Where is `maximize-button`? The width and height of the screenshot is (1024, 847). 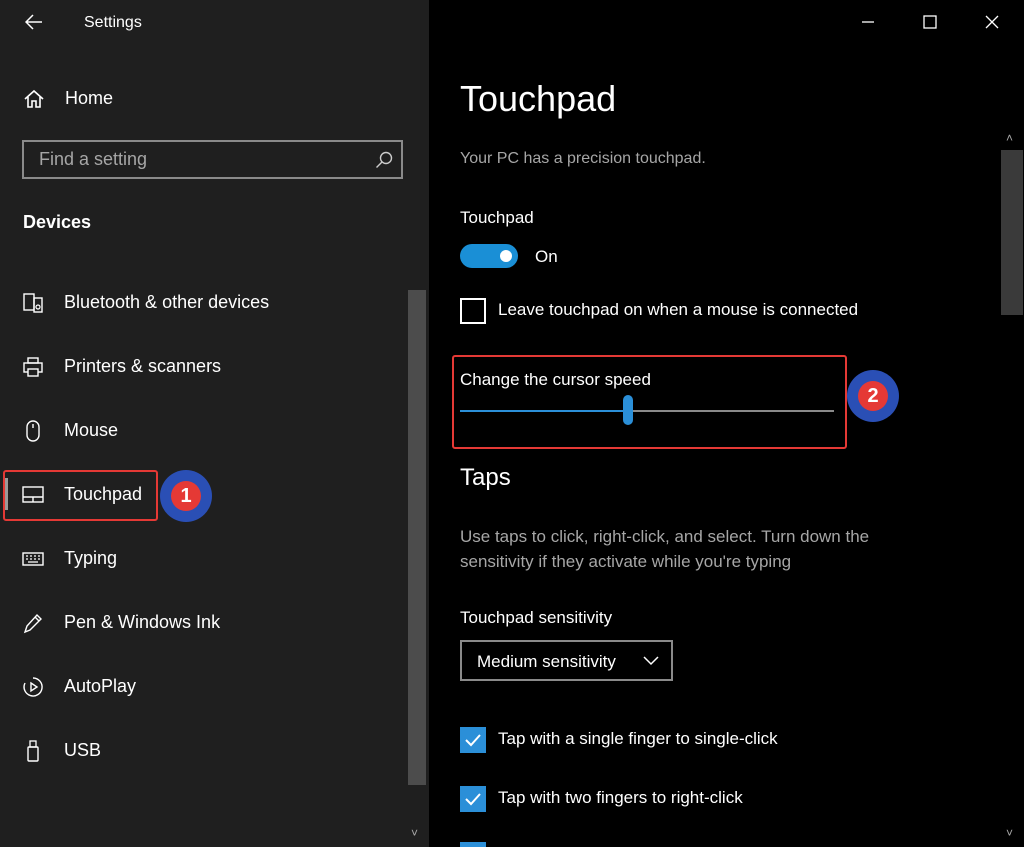 maximize-button is located at coordinates (930, 22).